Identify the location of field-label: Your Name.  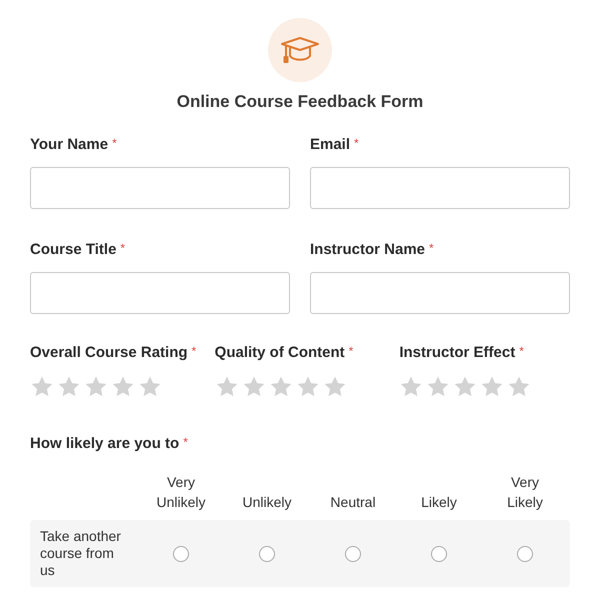
(69, 144).